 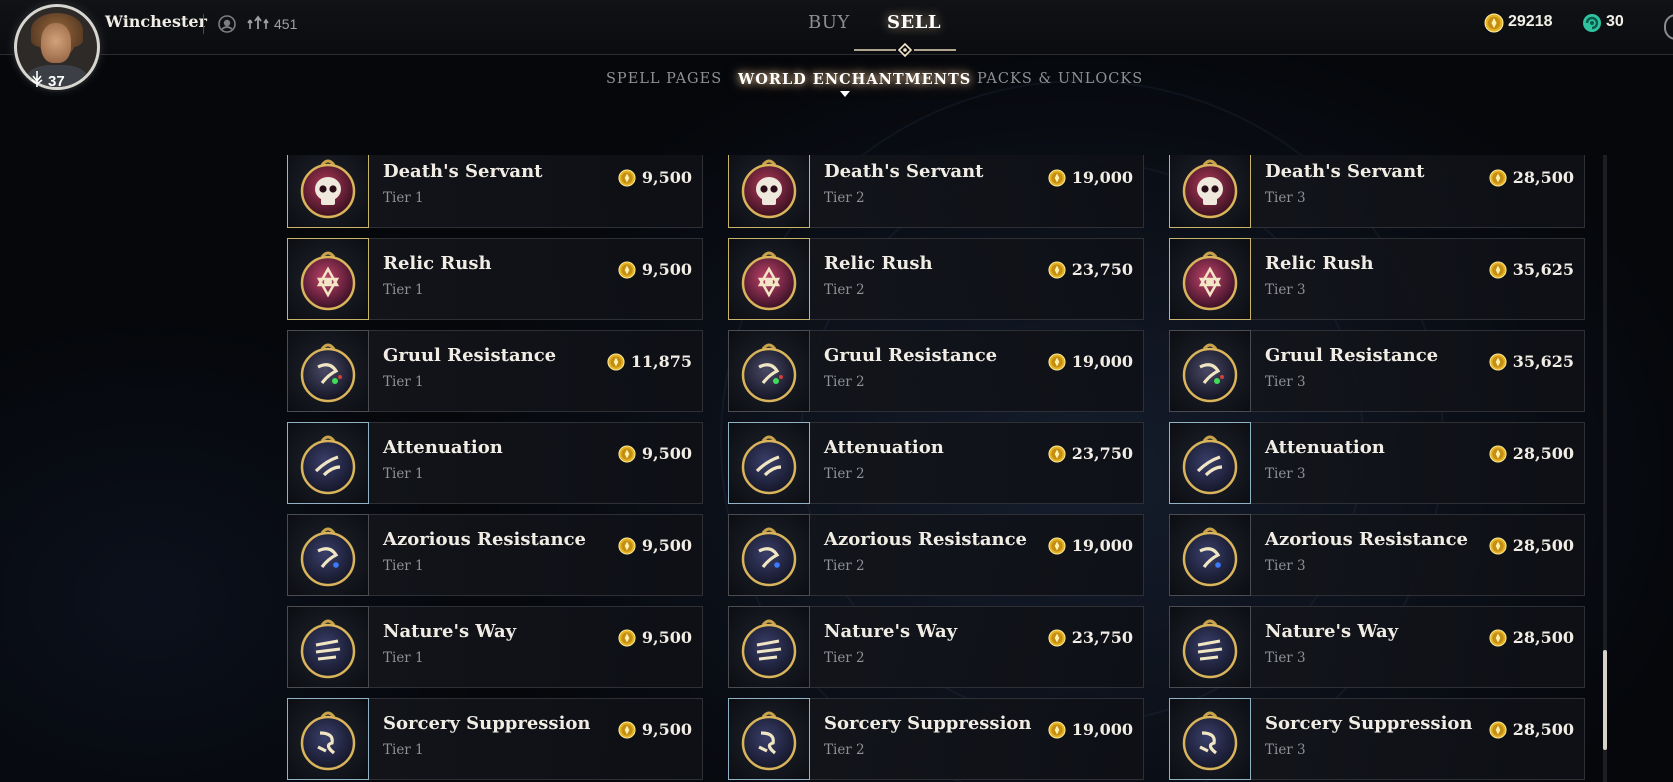 I want to click on gold-amount: 29218, so click(x=1530, y=21).